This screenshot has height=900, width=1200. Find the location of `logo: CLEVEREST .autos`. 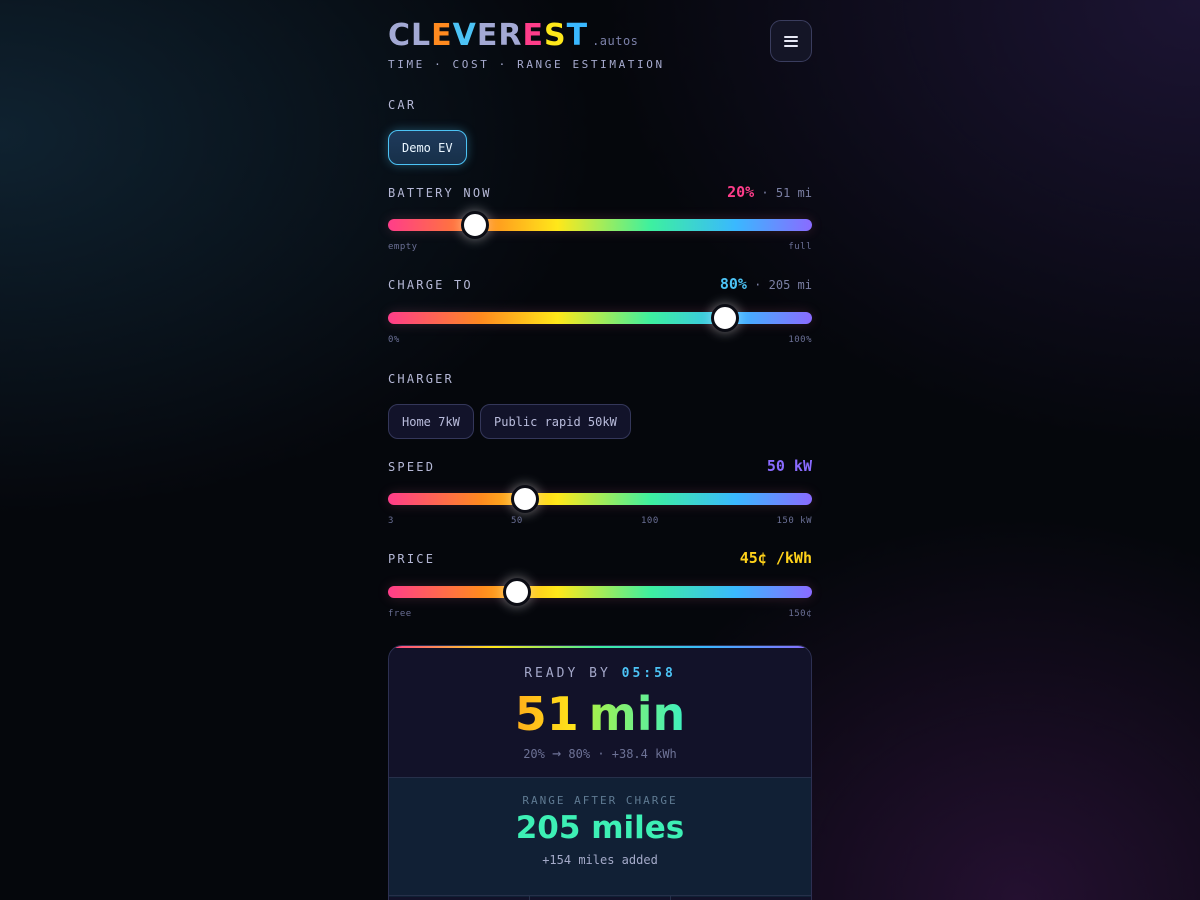

logo: CLEVEREST .autos is located at coordinates (513, 36).